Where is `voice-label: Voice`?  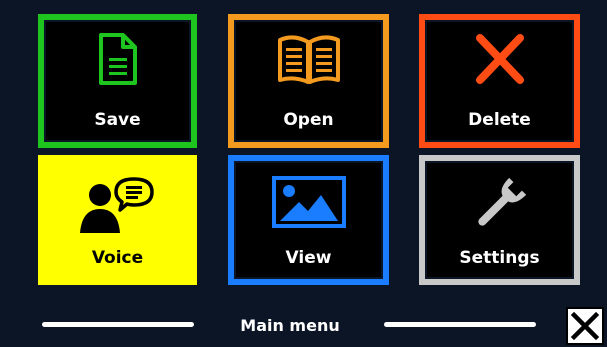 voice-label: Voice is located at coordinates (117, 258).